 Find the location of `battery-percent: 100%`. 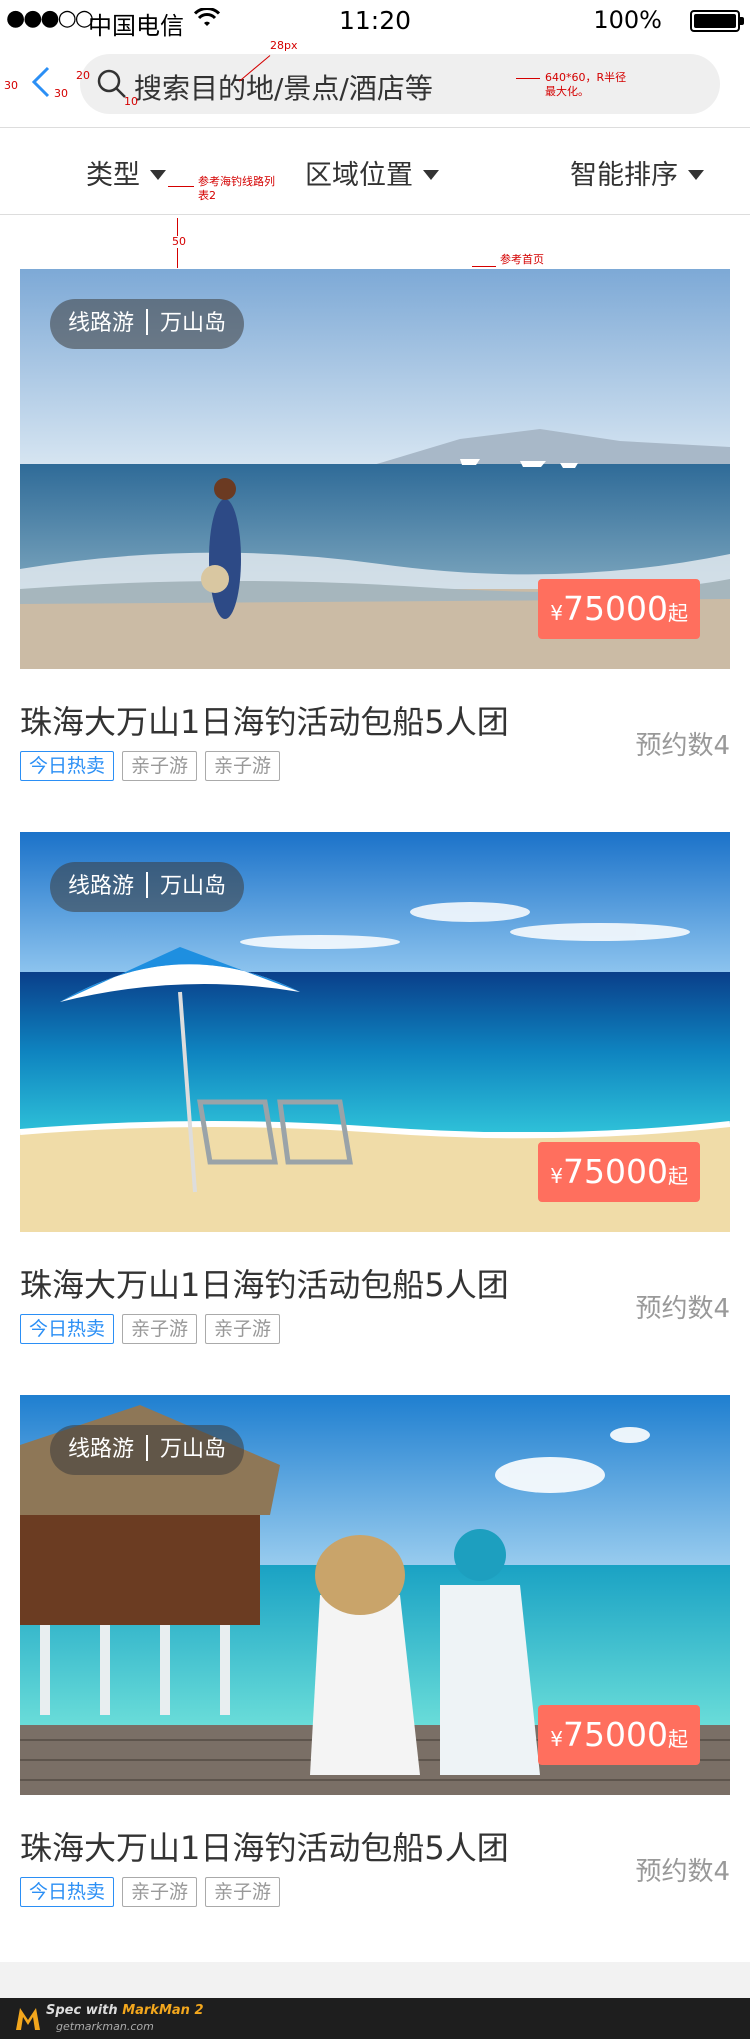

battery-percent: 100% is located at coordinates (627, 20).